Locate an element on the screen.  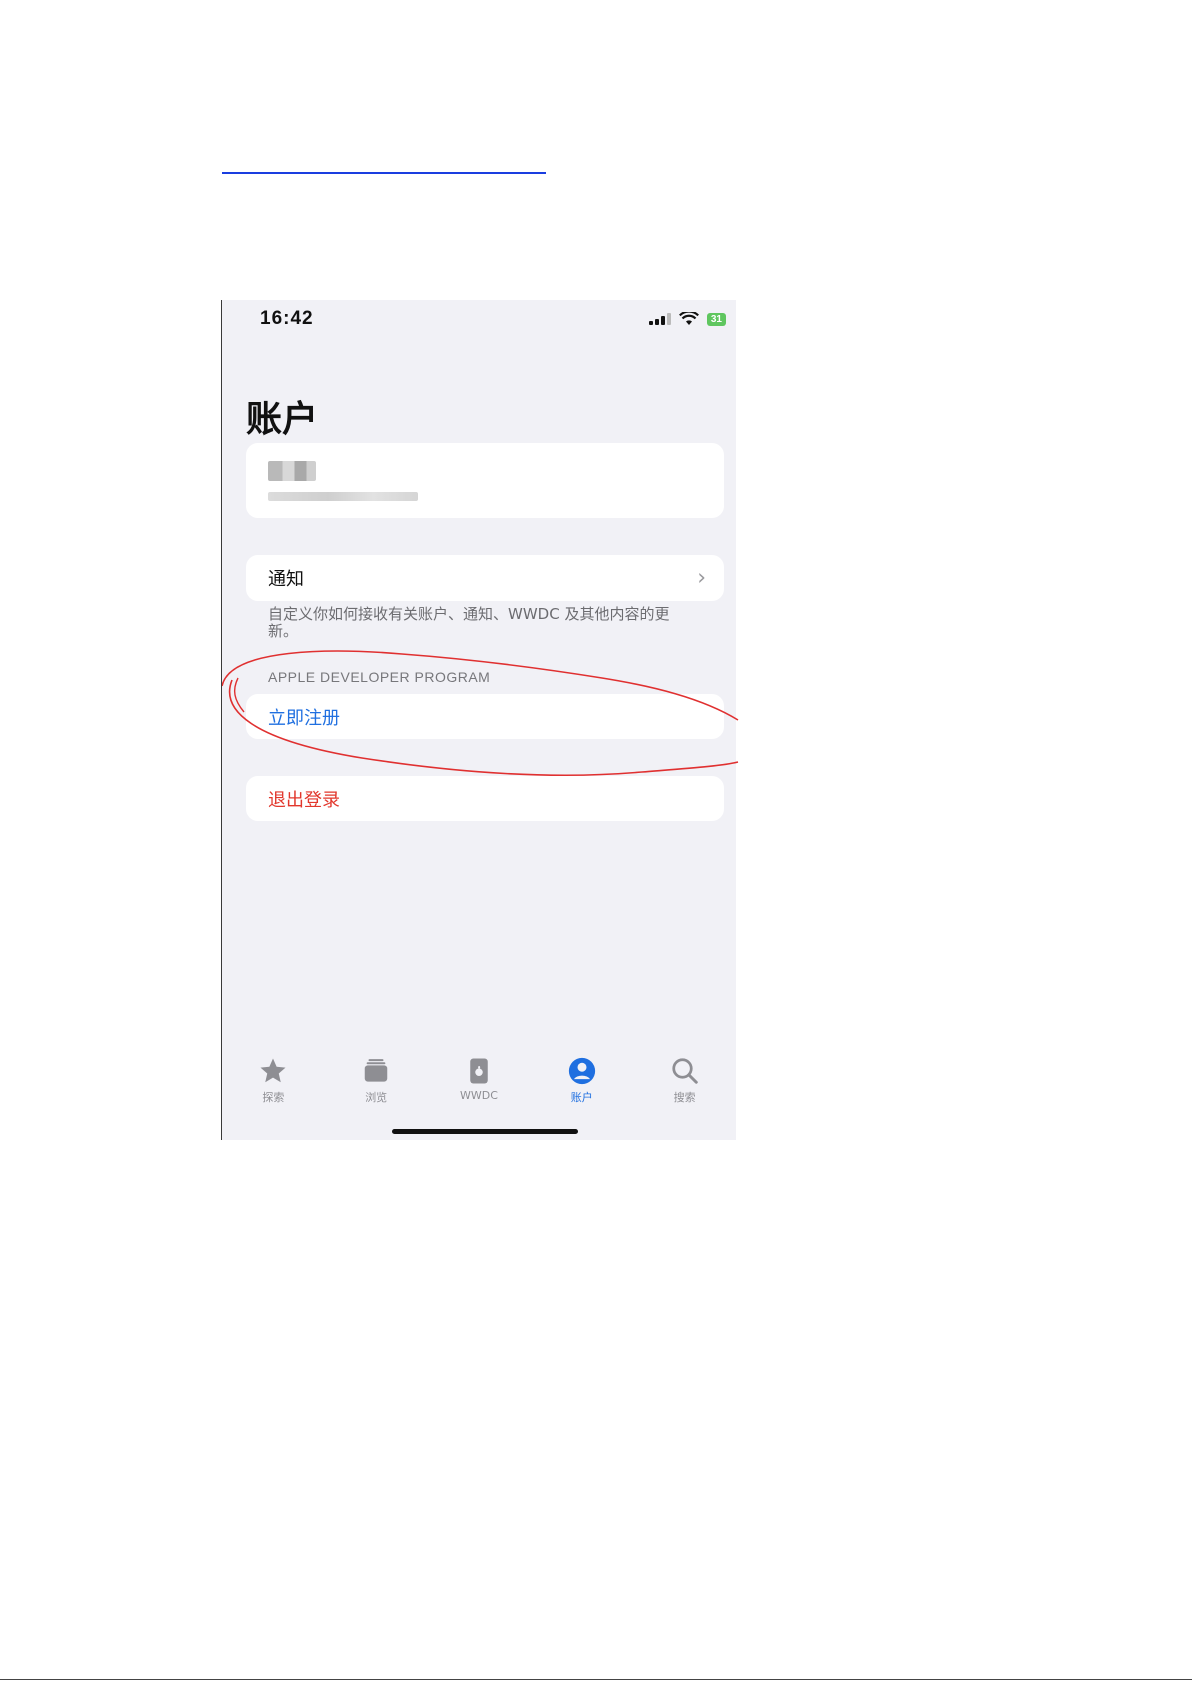
battery-icon: 31 is located at coordinates (716, 319).